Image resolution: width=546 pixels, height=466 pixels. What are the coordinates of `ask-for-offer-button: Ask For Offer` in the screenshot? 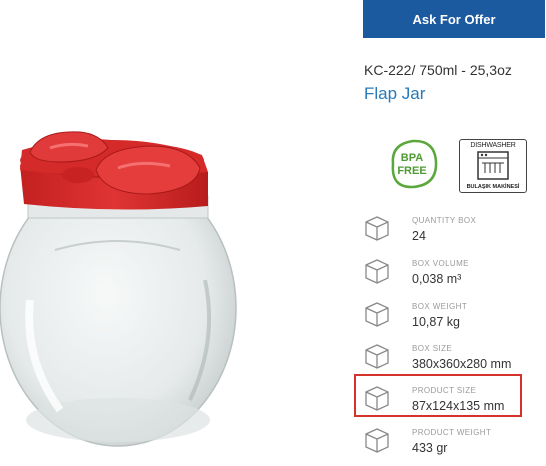 It's located at (454, 19).